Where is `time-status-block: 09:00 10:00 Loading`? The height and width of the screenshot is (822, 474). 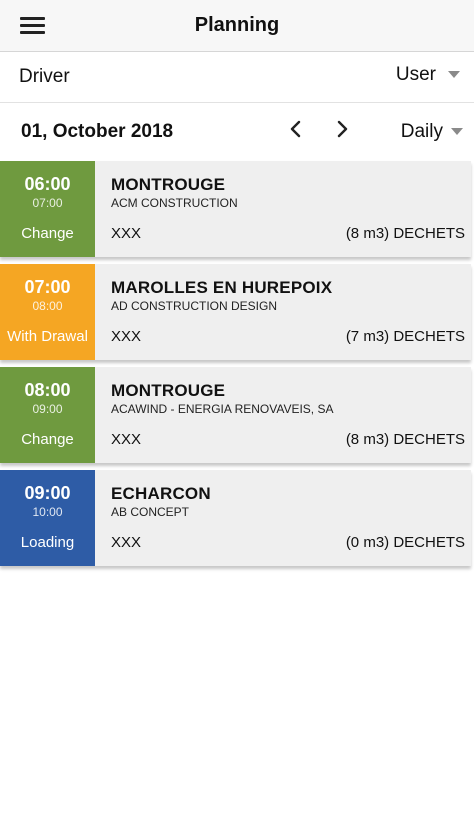
time-status-block: 09:00 10:00 Loading is located at coordinates (47, 518).